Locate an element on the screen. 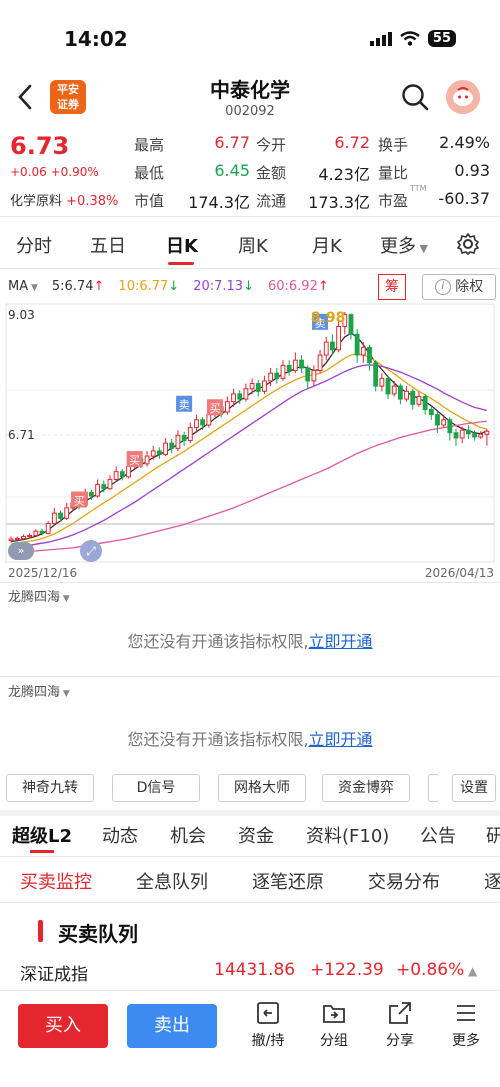 The height and width of the screenshot is (1087, 500). status-time: 14:02 is located at coordinates (96, 39).